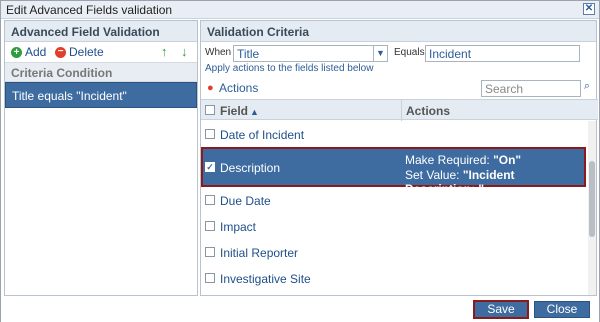  What do you see at coordinates (393, 226) in the screenshot?
I see `table-row: Impact` at bounding box center [393, 226].